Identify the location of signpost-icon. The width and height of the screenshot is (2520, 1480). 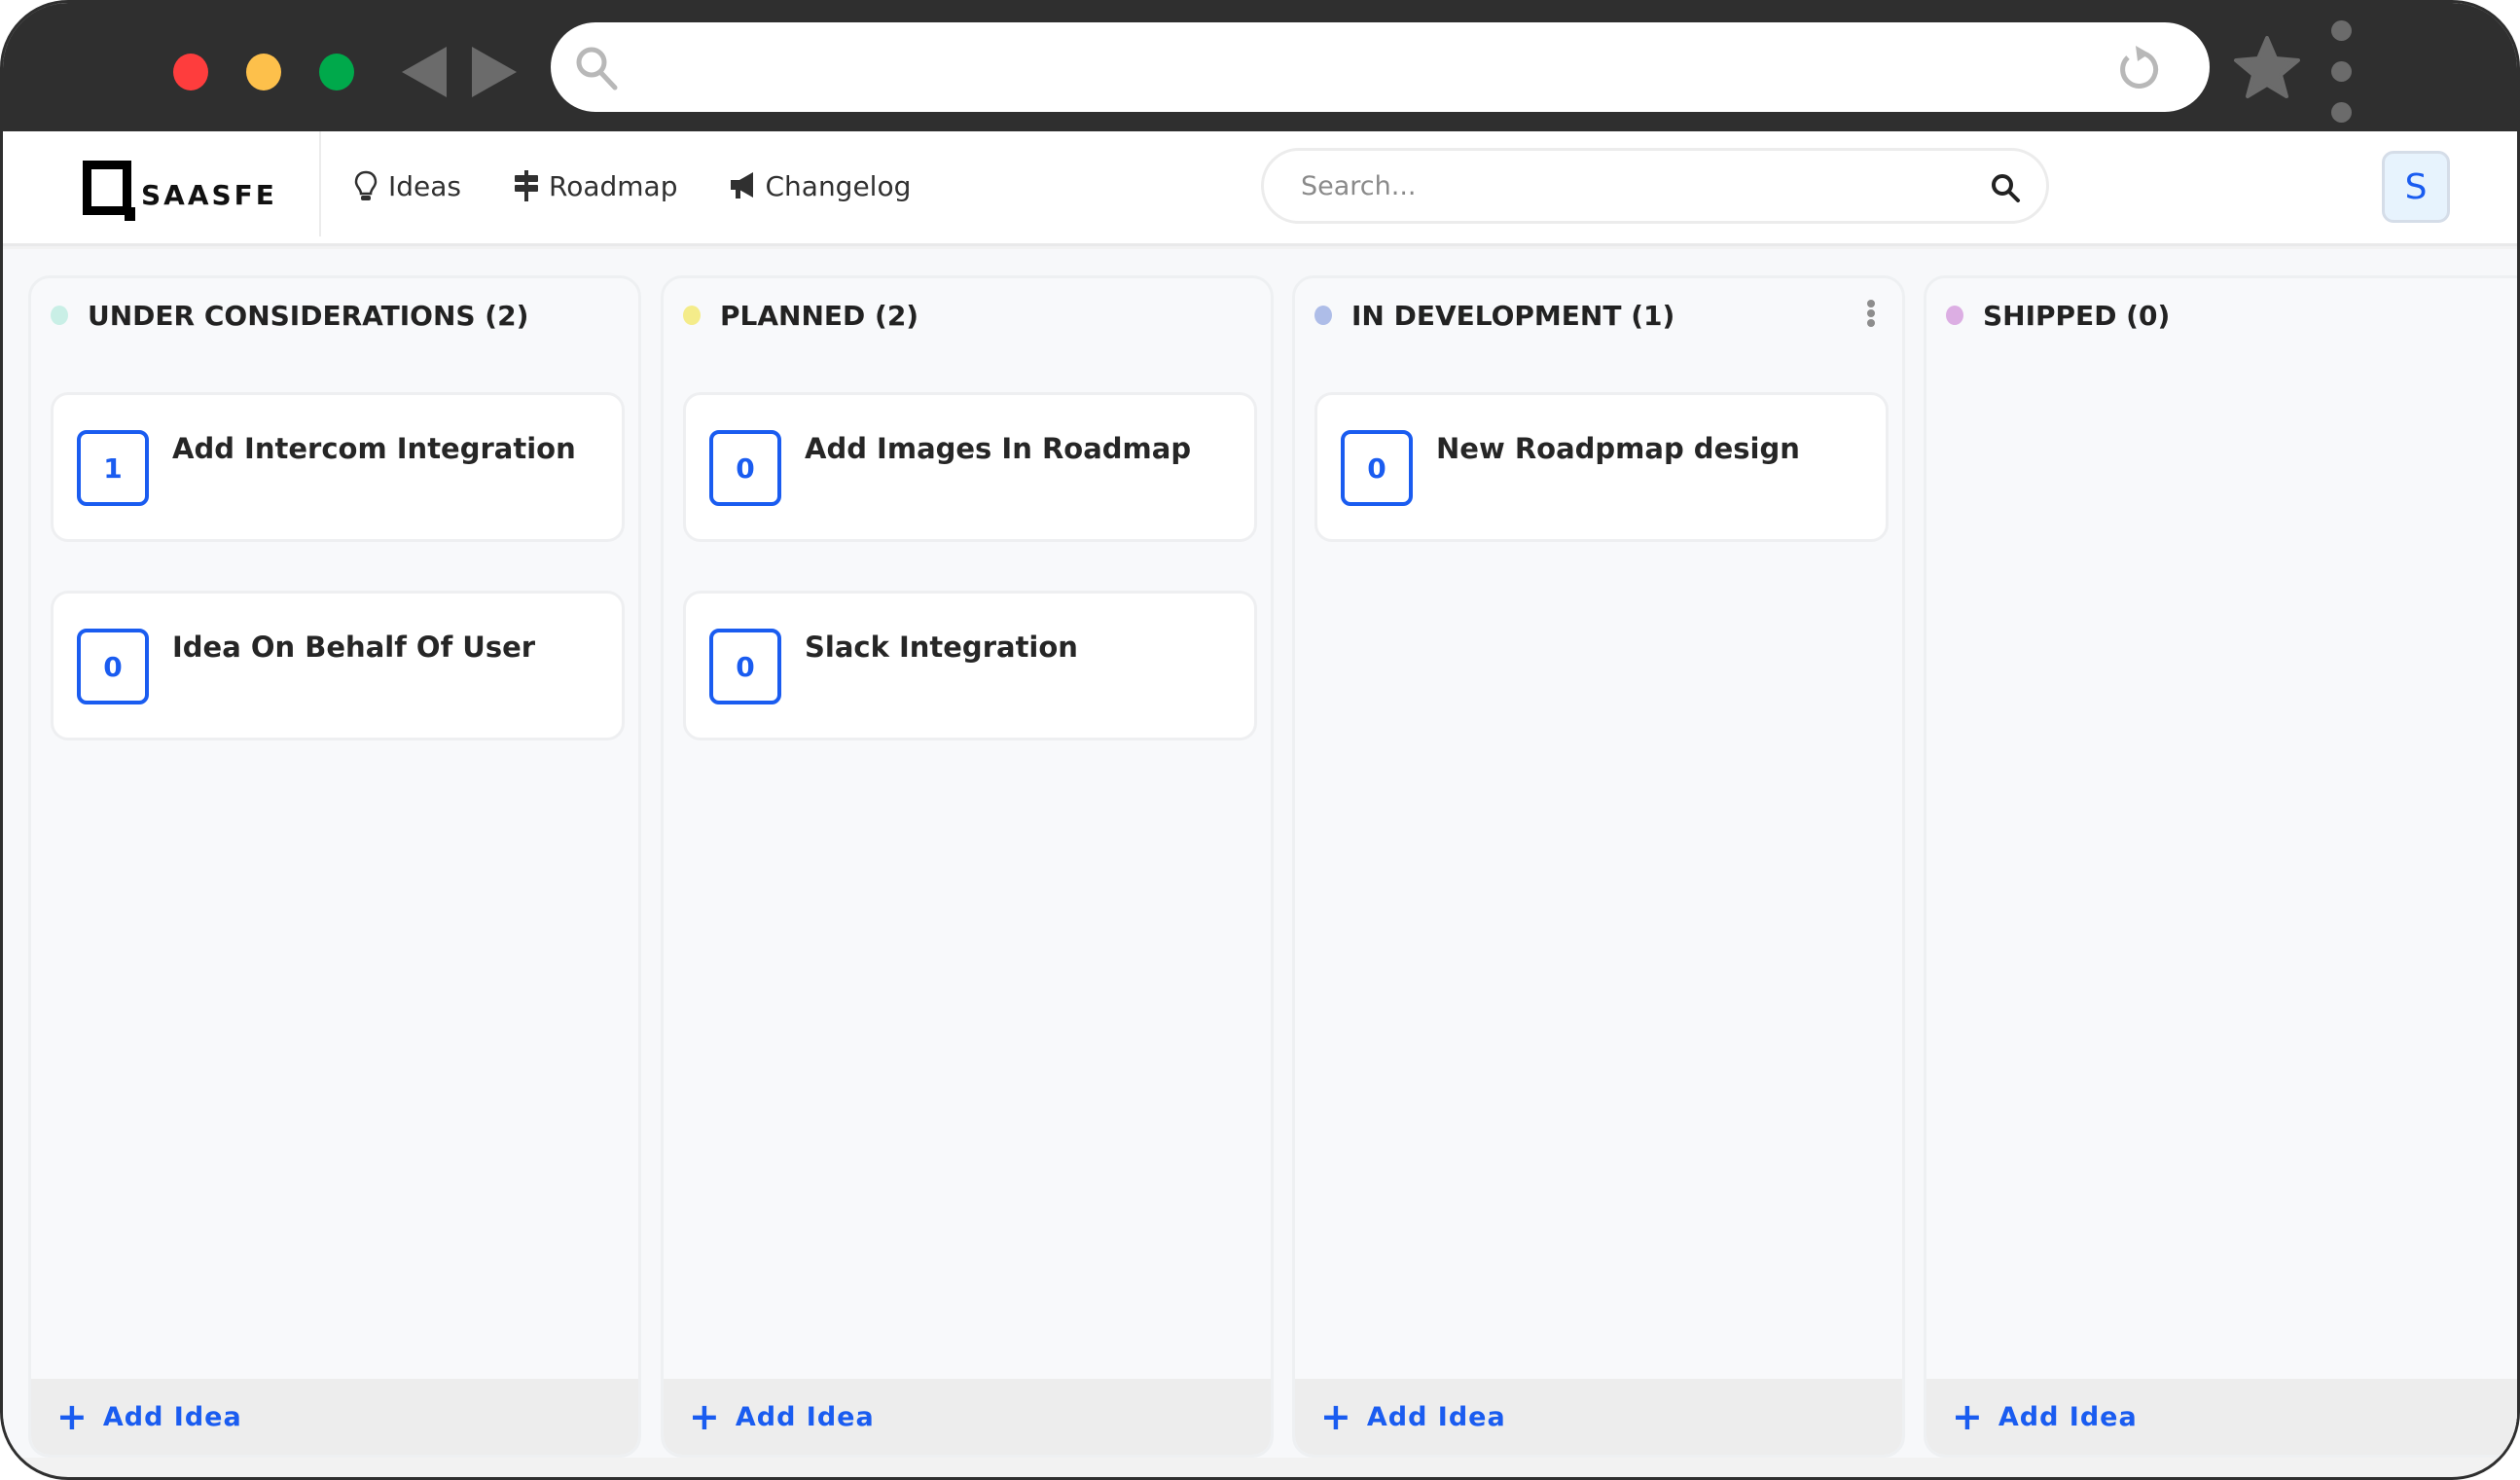
(527, 186).